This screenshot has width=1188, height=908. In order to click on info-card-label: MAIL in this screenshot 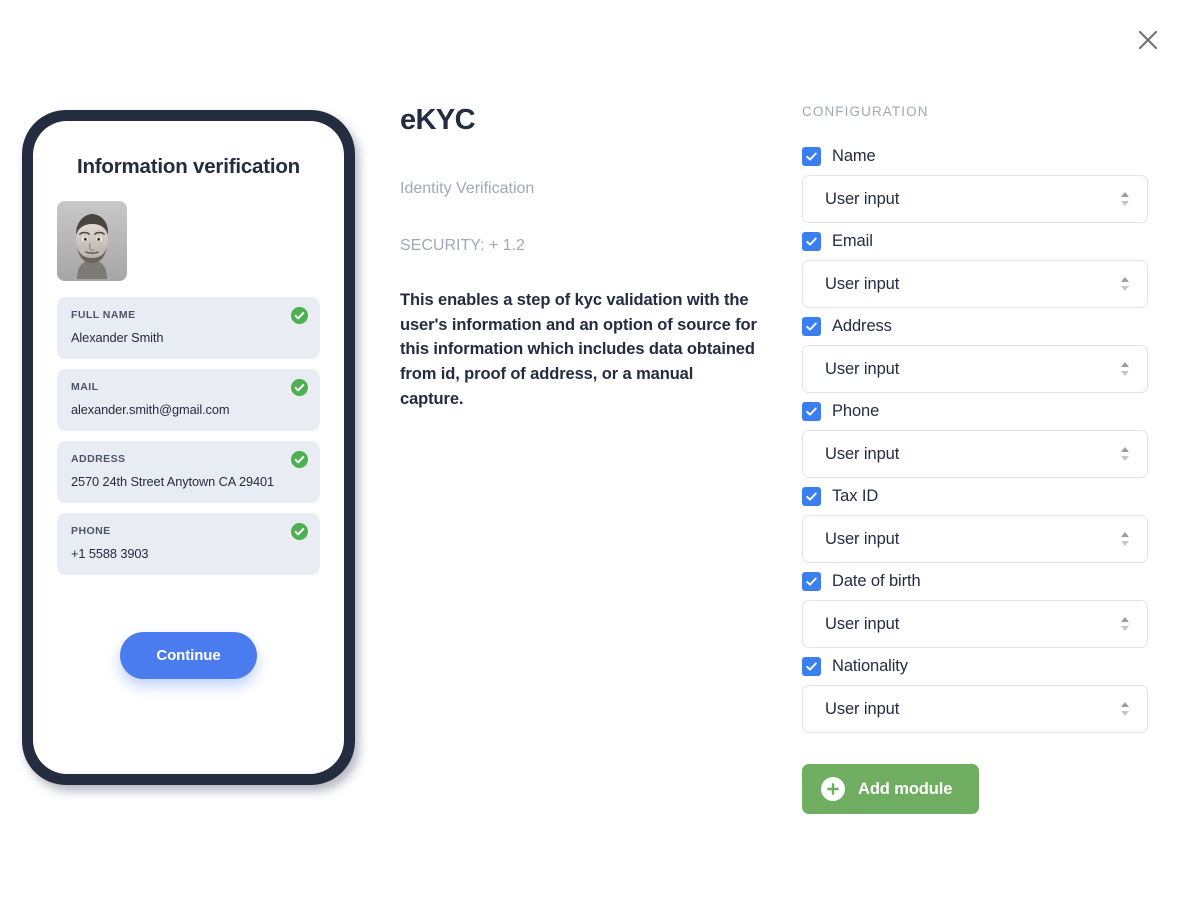, I will do `click(85, 387)`.